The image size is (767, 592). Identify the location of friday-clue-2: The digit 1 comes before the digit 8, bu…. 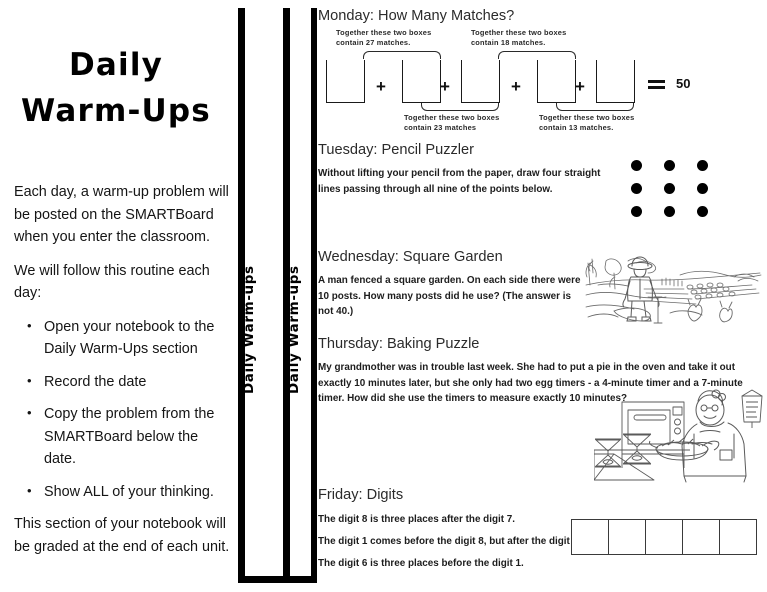
(449, 541).